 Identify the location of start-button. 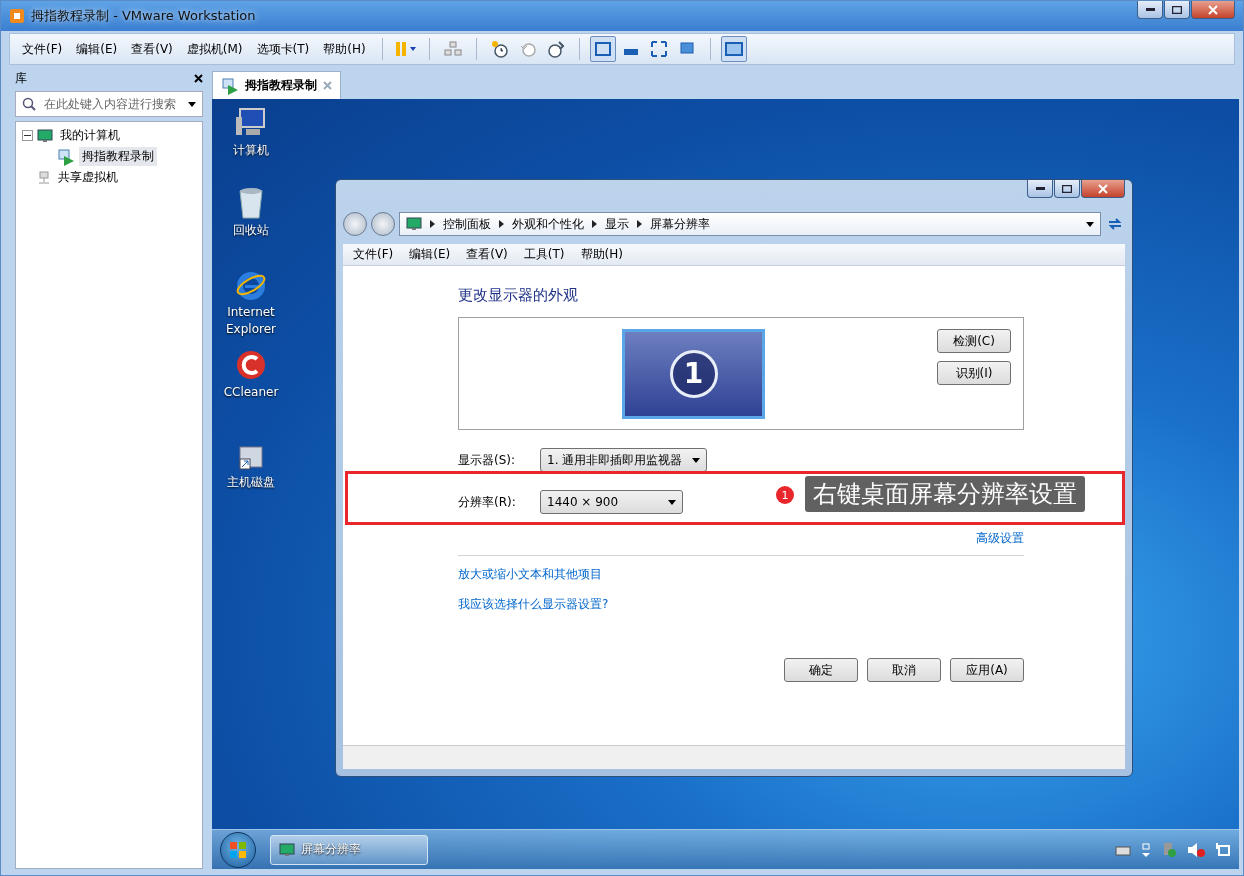
(238, 849).